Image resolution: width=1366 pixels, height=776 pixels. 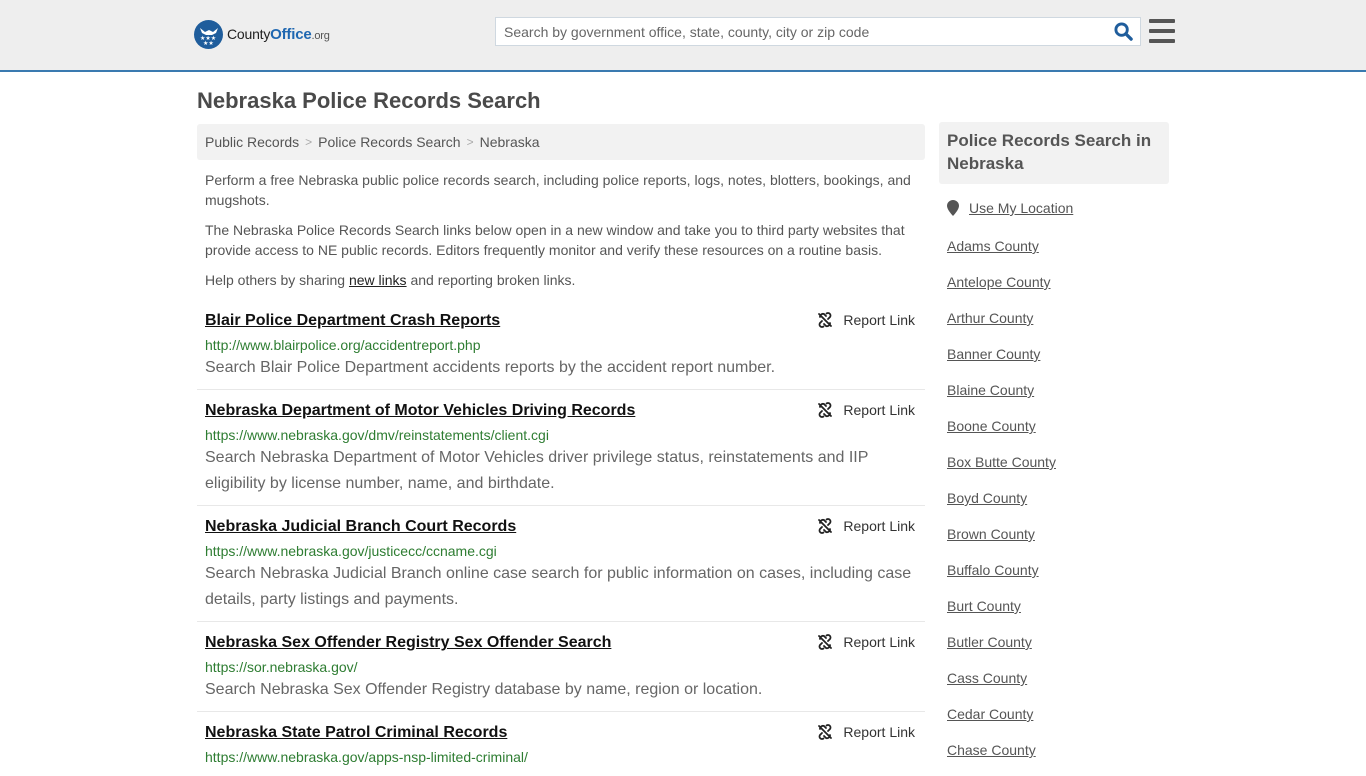 What do you see at coordinates (801, 31) in the screenshot?
I see `search-input` at bounding box center [801, 31].